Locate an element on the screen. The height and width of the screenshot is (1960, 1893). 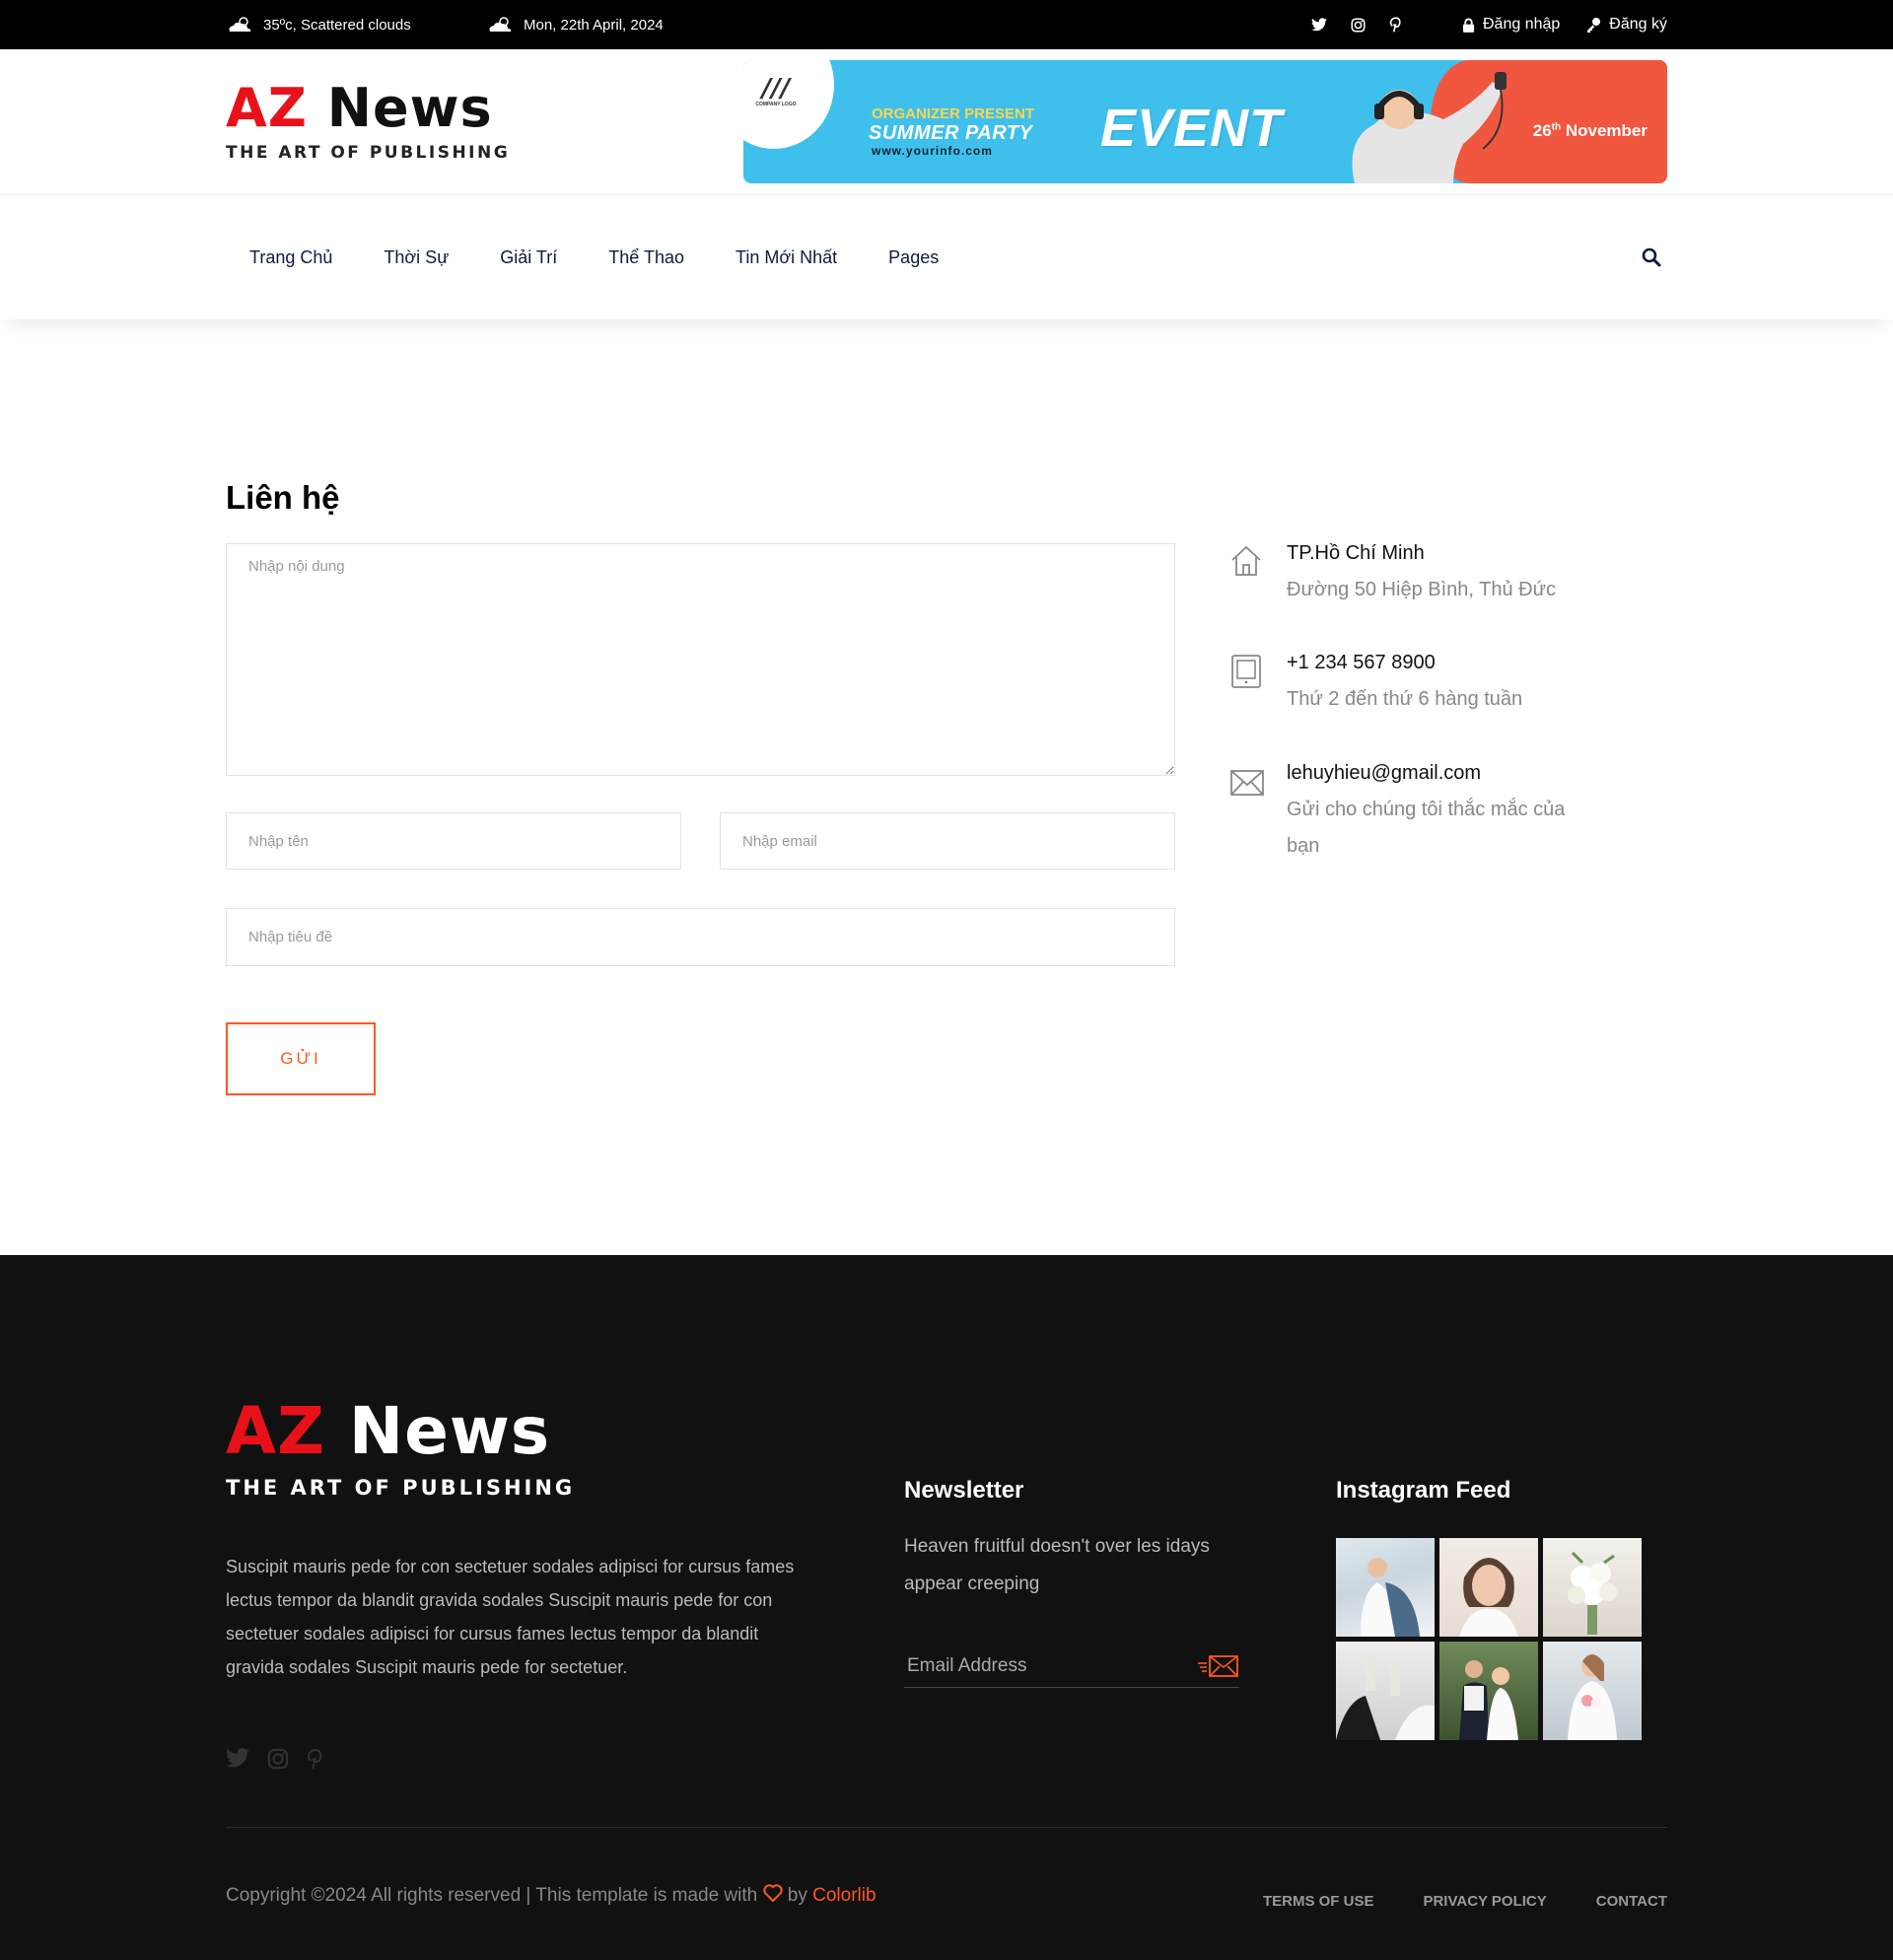
company-logo-mark: /// is located at coordinates (776, 88).